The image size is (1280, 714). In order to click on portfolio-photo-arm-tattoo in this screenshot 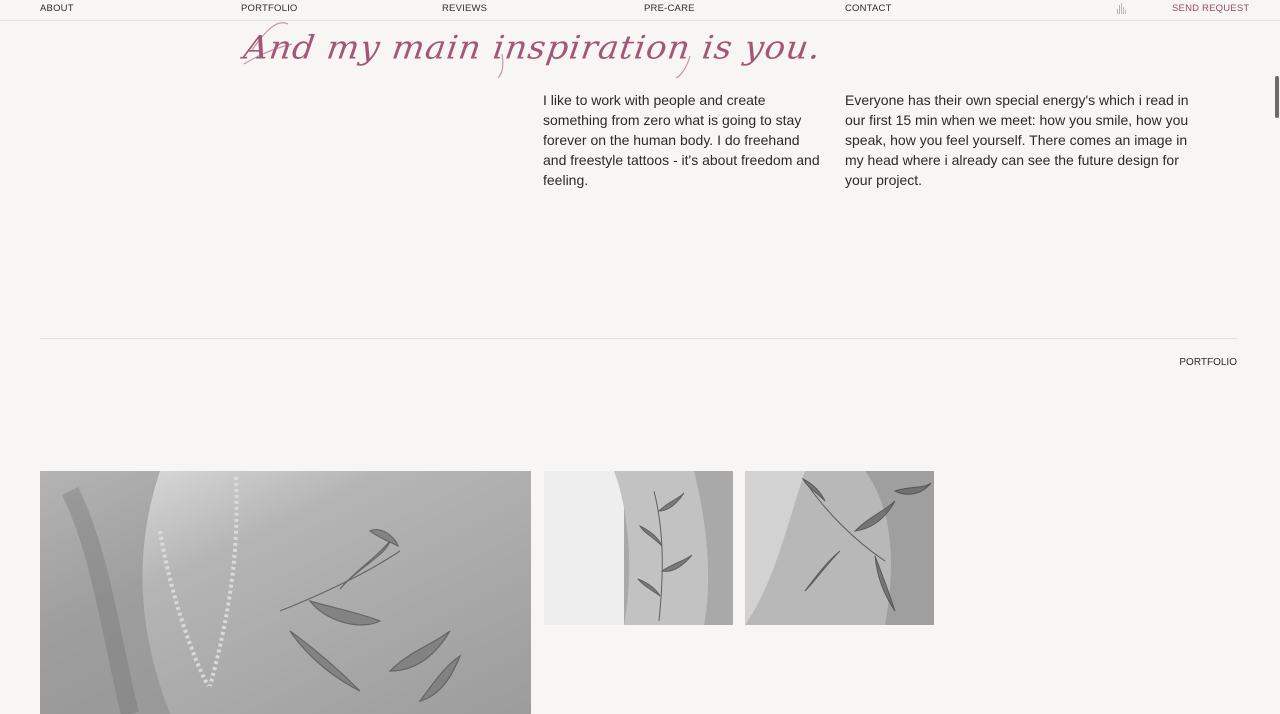, I will do `click(638, 548)`.